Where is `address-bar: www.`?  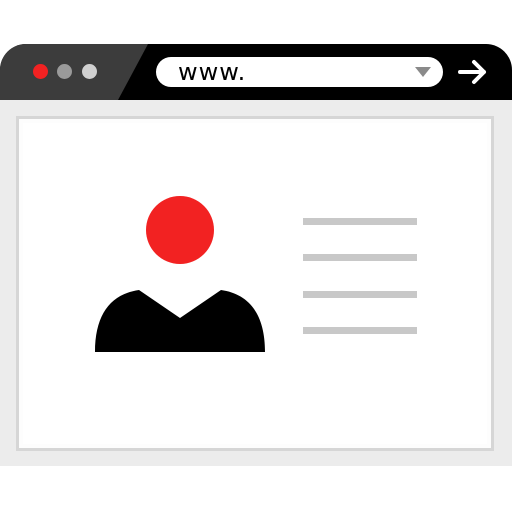 address-bar: www. is located at coordinates (299, 72).